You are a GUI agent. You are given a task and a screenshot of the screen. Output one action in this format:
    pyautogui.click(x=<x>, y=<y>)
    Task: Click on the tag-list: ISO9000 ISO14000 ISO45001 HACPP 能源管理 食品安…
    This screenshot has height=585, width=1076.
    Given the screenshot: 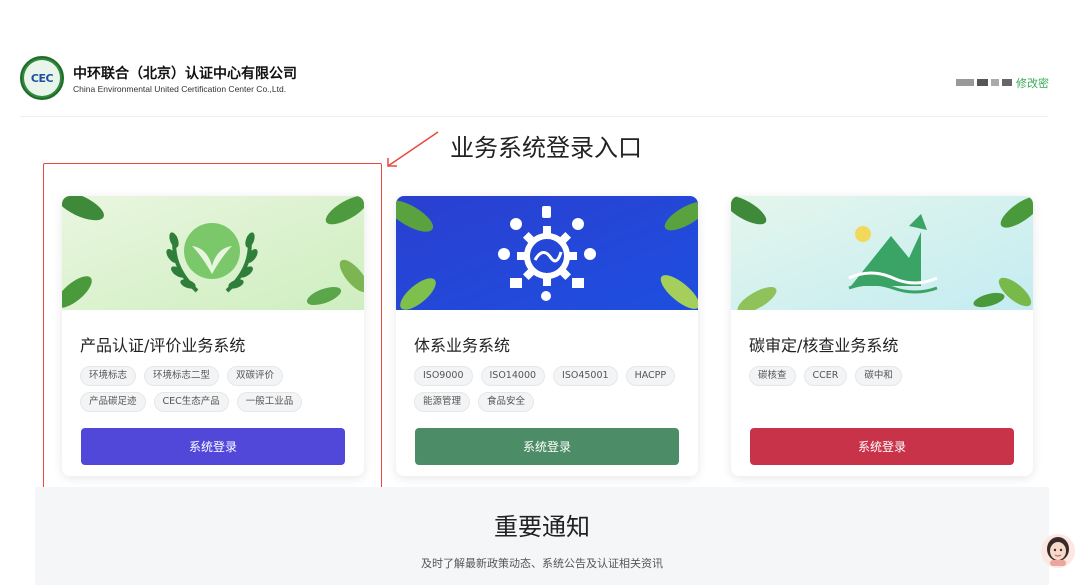 What is the action you would take?
    pyautogui.click(x=547, y=389)
    